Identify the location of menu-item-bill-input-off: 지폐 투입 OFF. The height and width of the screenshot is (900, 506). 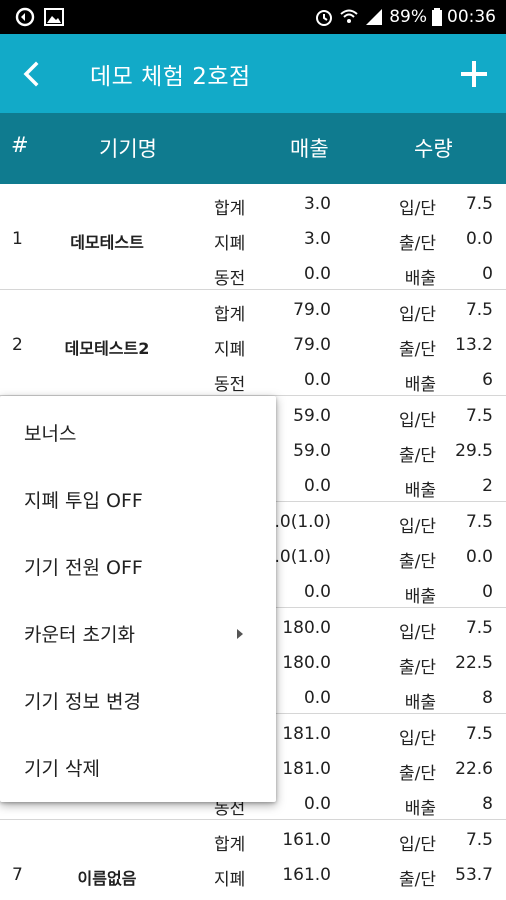
(138, 499).